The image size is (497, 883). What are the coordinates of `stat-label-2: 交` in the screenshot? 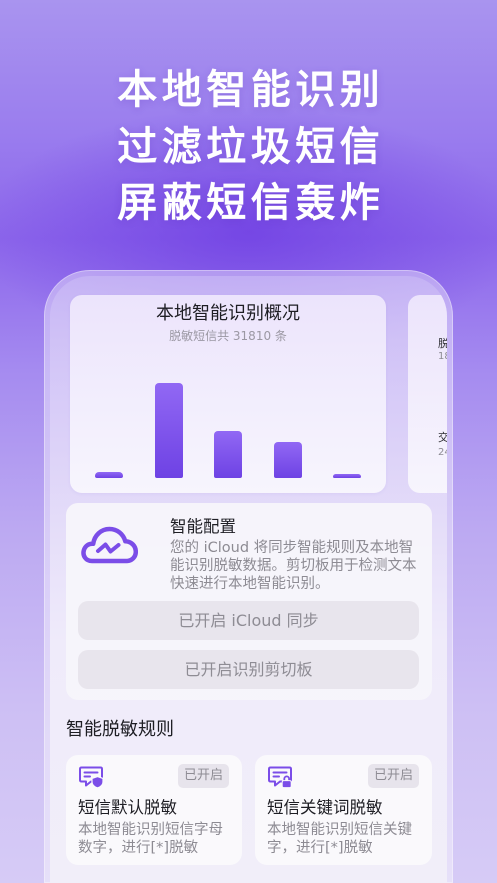 It's located at (442, 437).